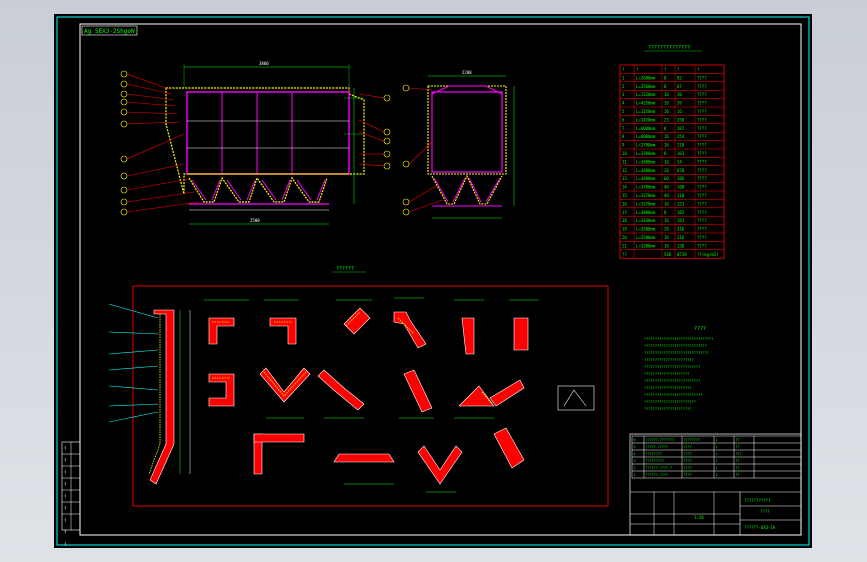 The height and width of the screenshot is (562, 867). I want to click on title-block-cell: ??, so click(738, 475).